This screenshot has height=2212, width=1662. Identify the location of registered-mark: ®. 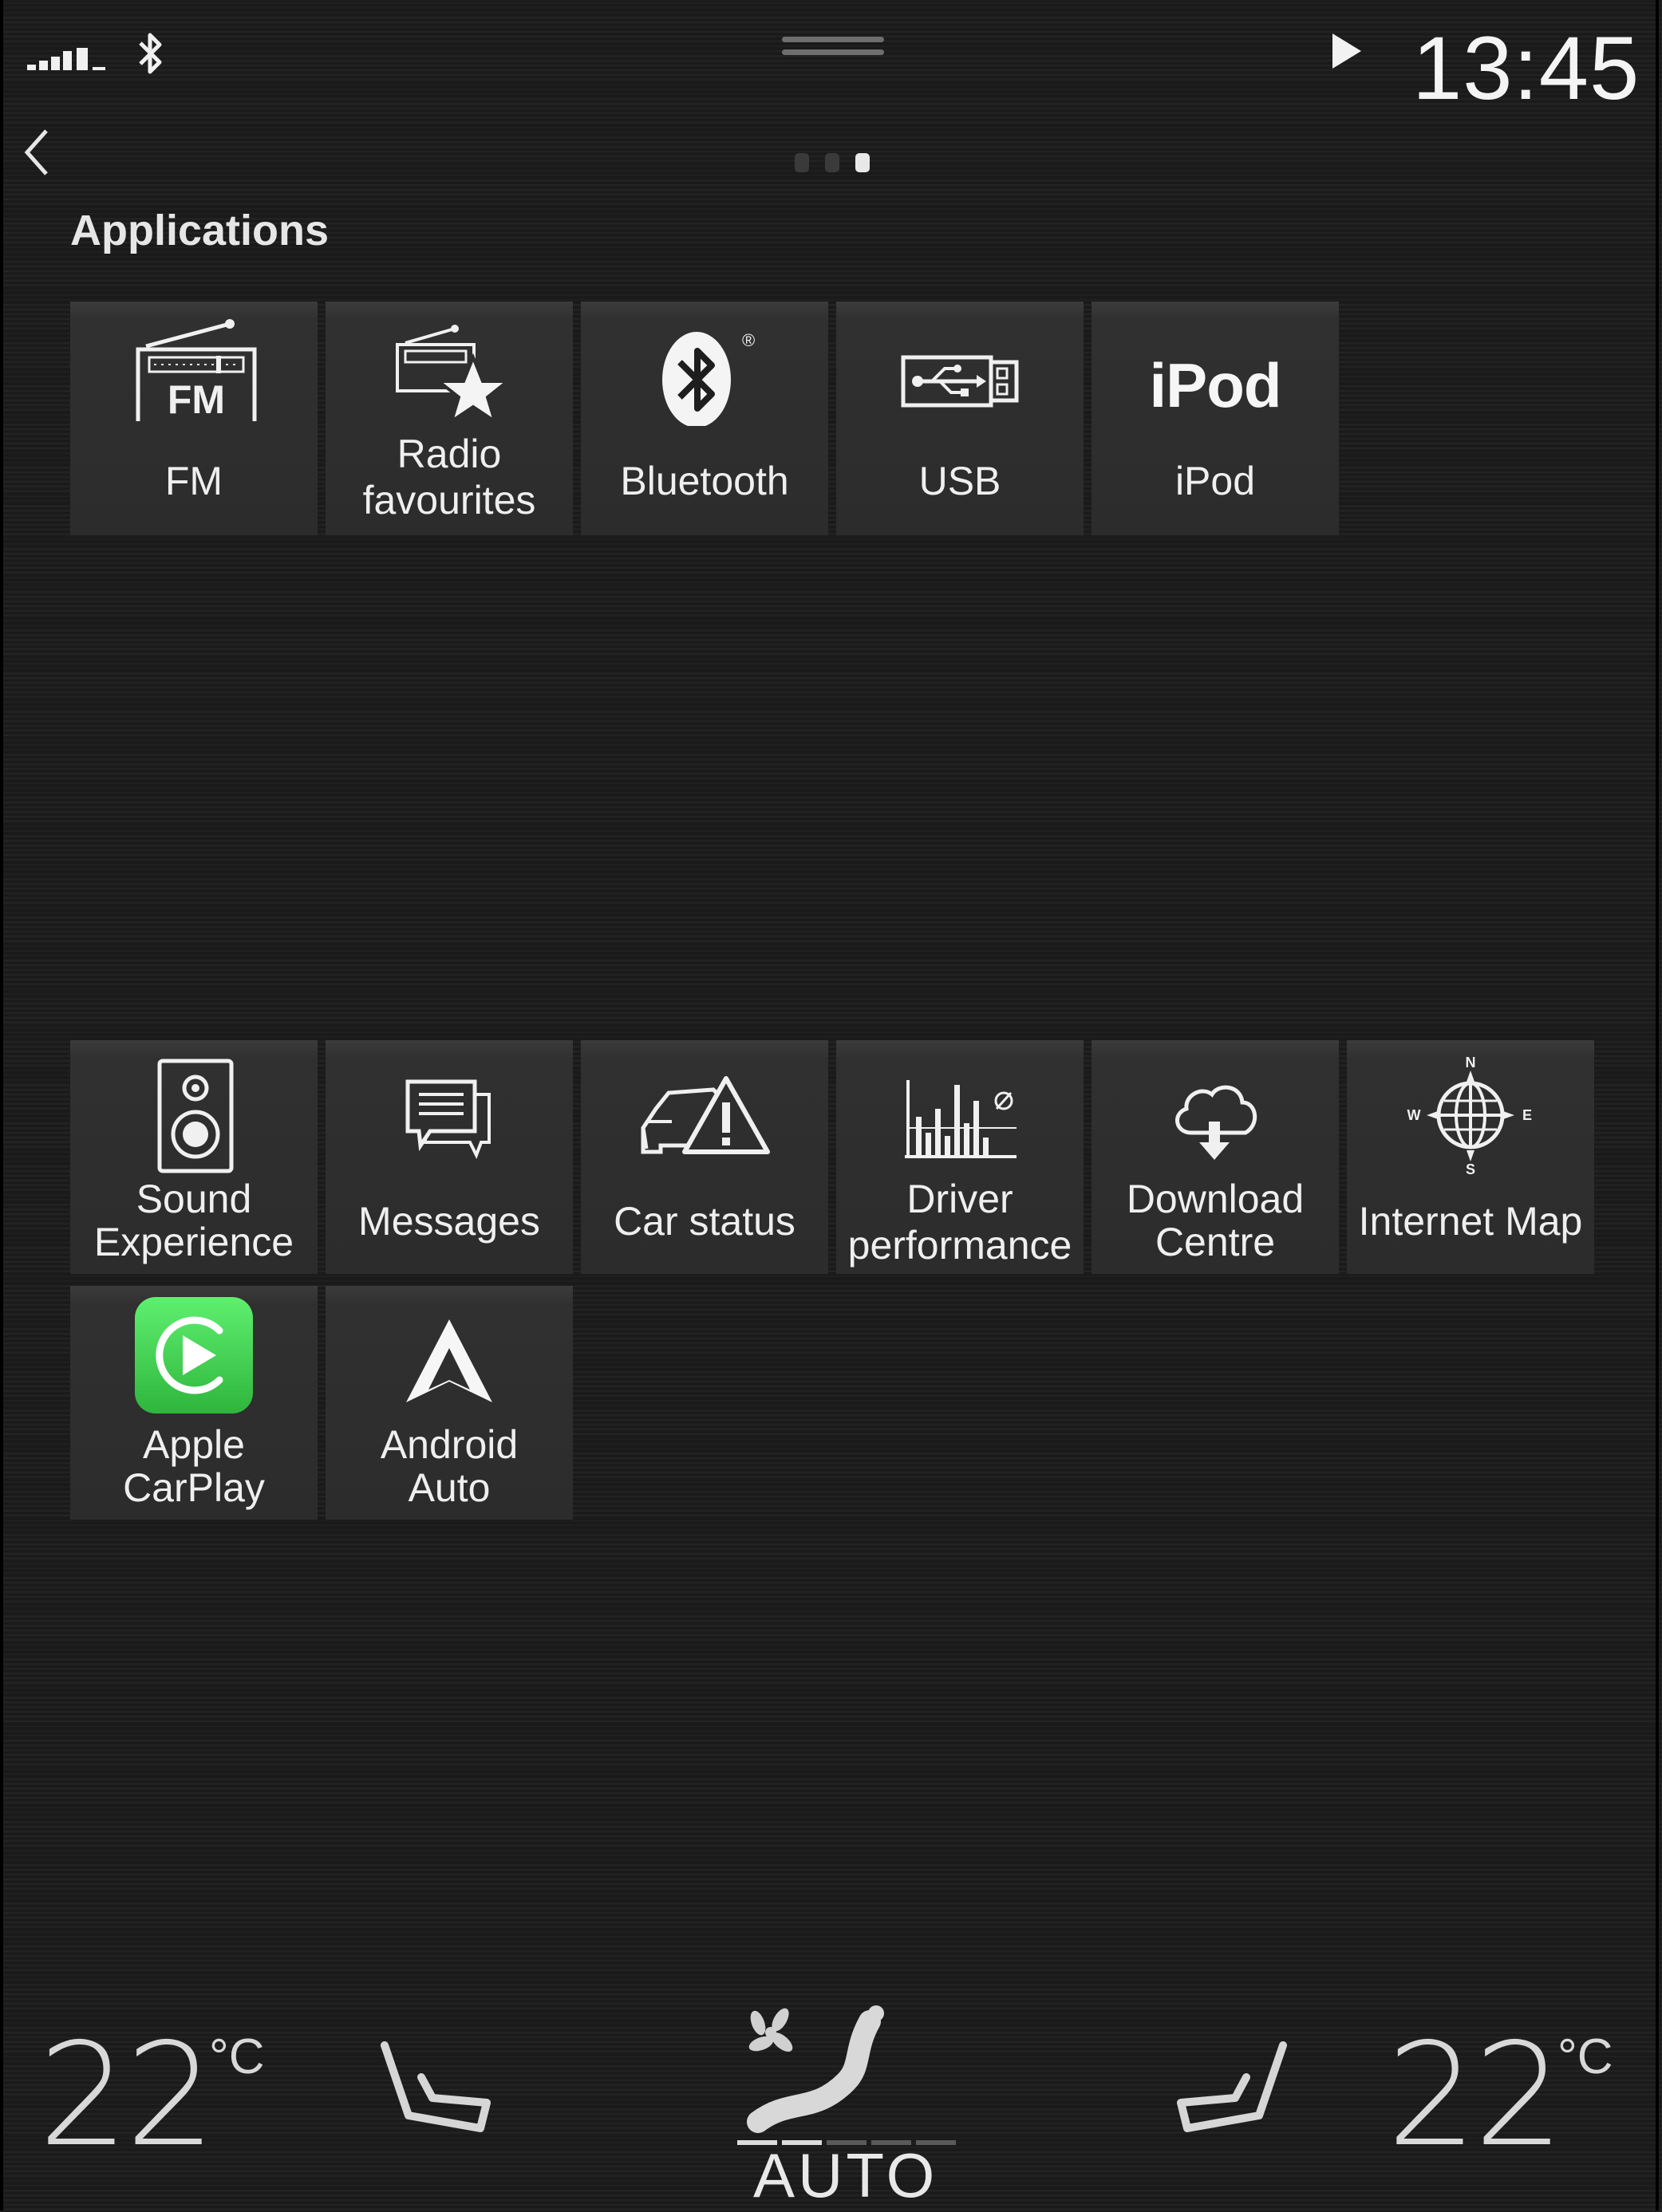
(748, 340).